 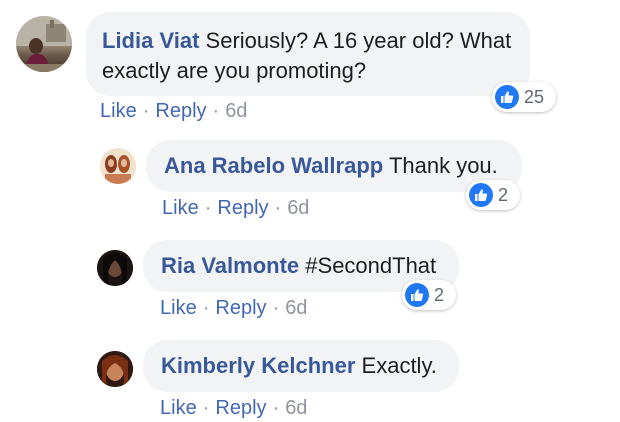 What do you see at coordinates (234, 70) in the screenshot?
I see `comment-text-continued: exactly are you promoting?` at bounding box center [234, 70].